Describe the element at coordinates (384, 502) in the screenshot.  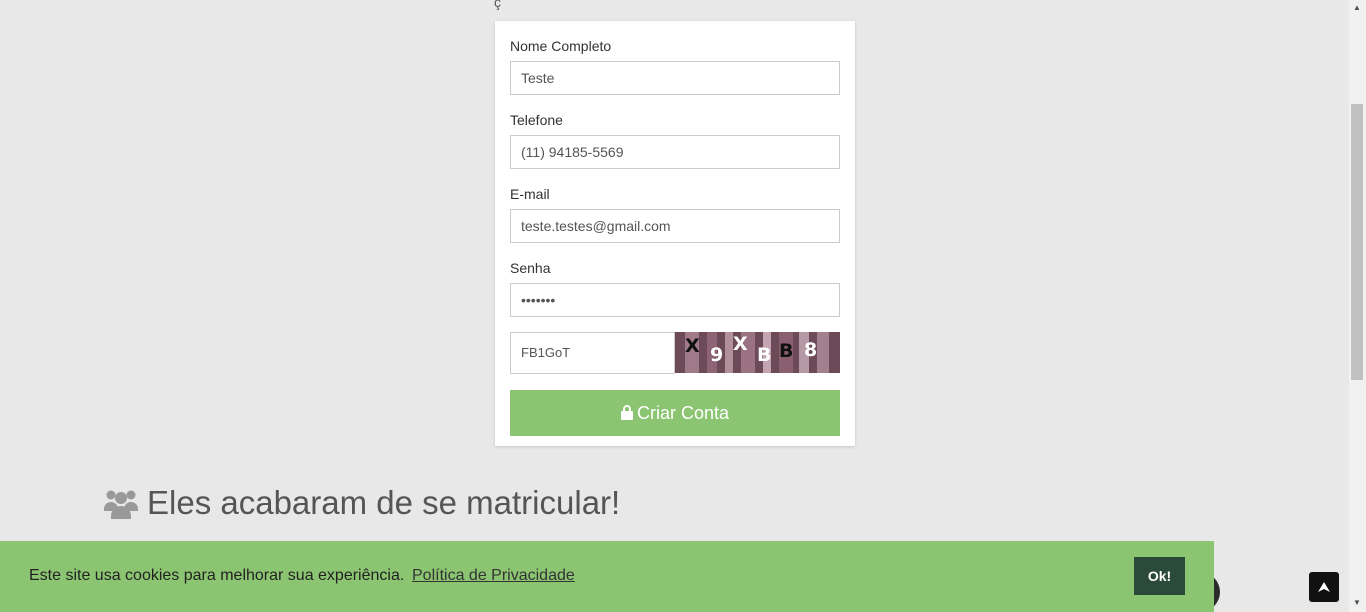
I see `section-heading-text: Eles acabaram de se matricular!` at that location.